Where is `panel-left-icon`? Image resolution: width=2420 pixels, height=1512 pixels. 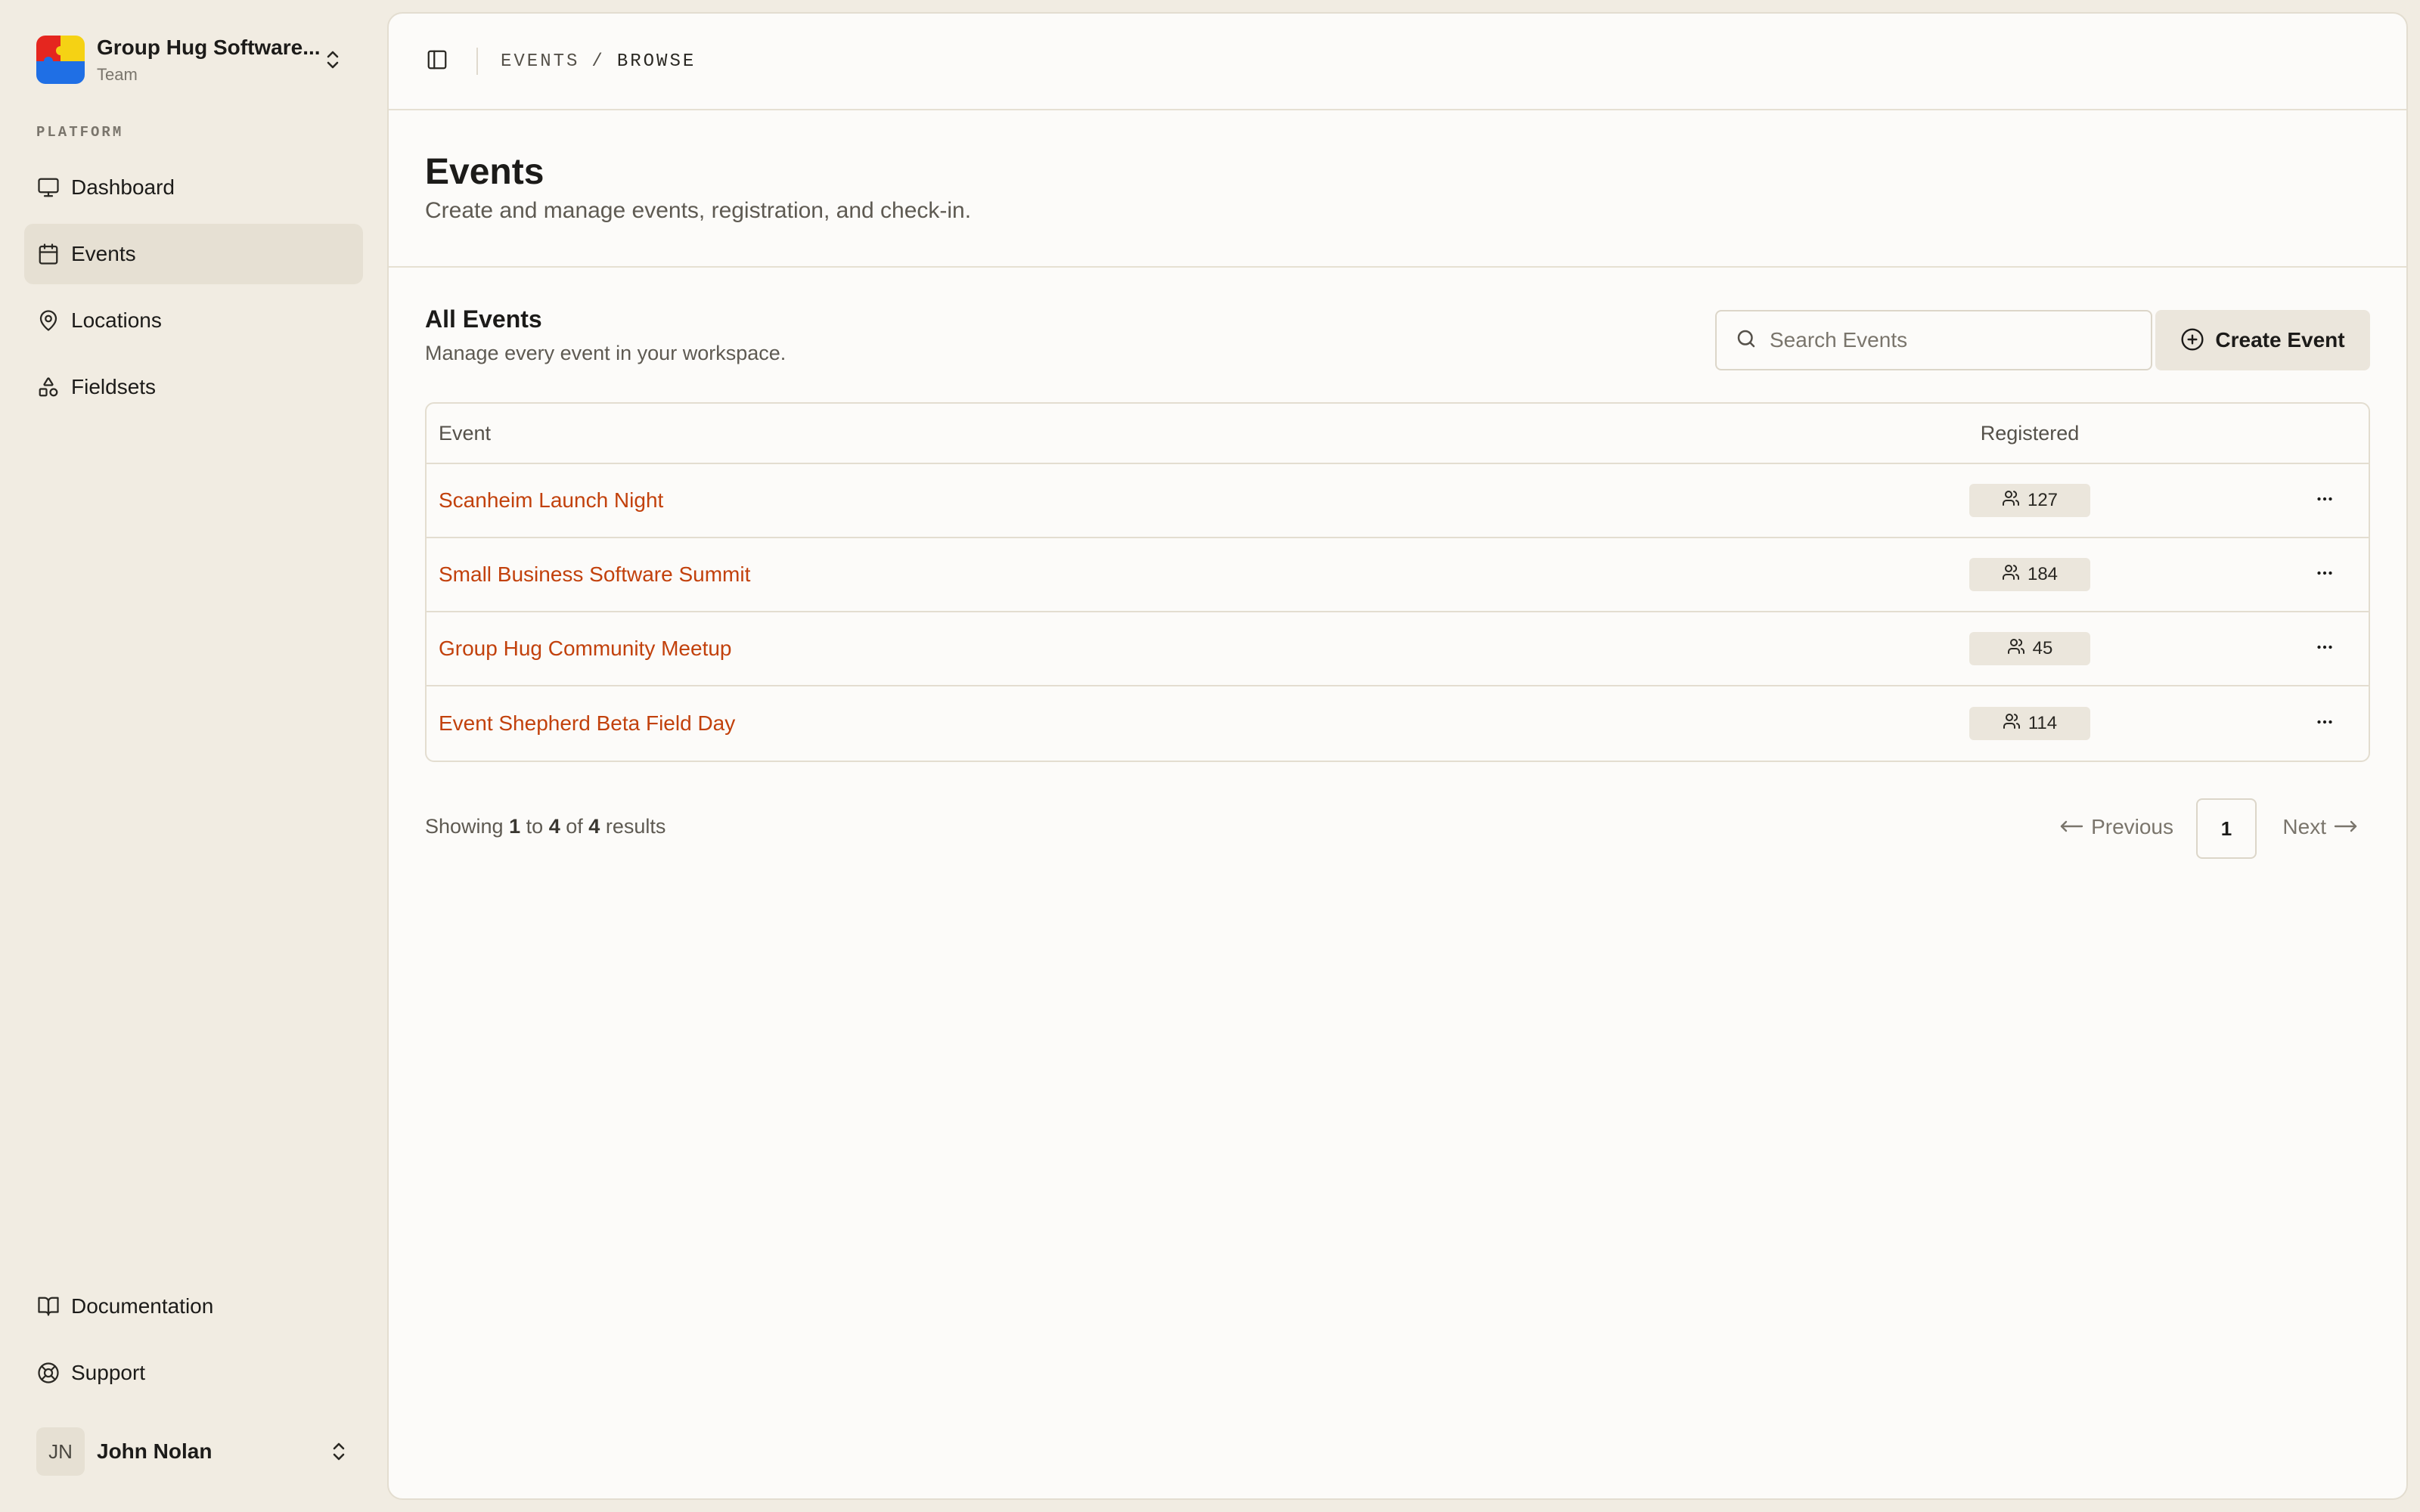 panel-left-icon is located at coordinates (437, 62).